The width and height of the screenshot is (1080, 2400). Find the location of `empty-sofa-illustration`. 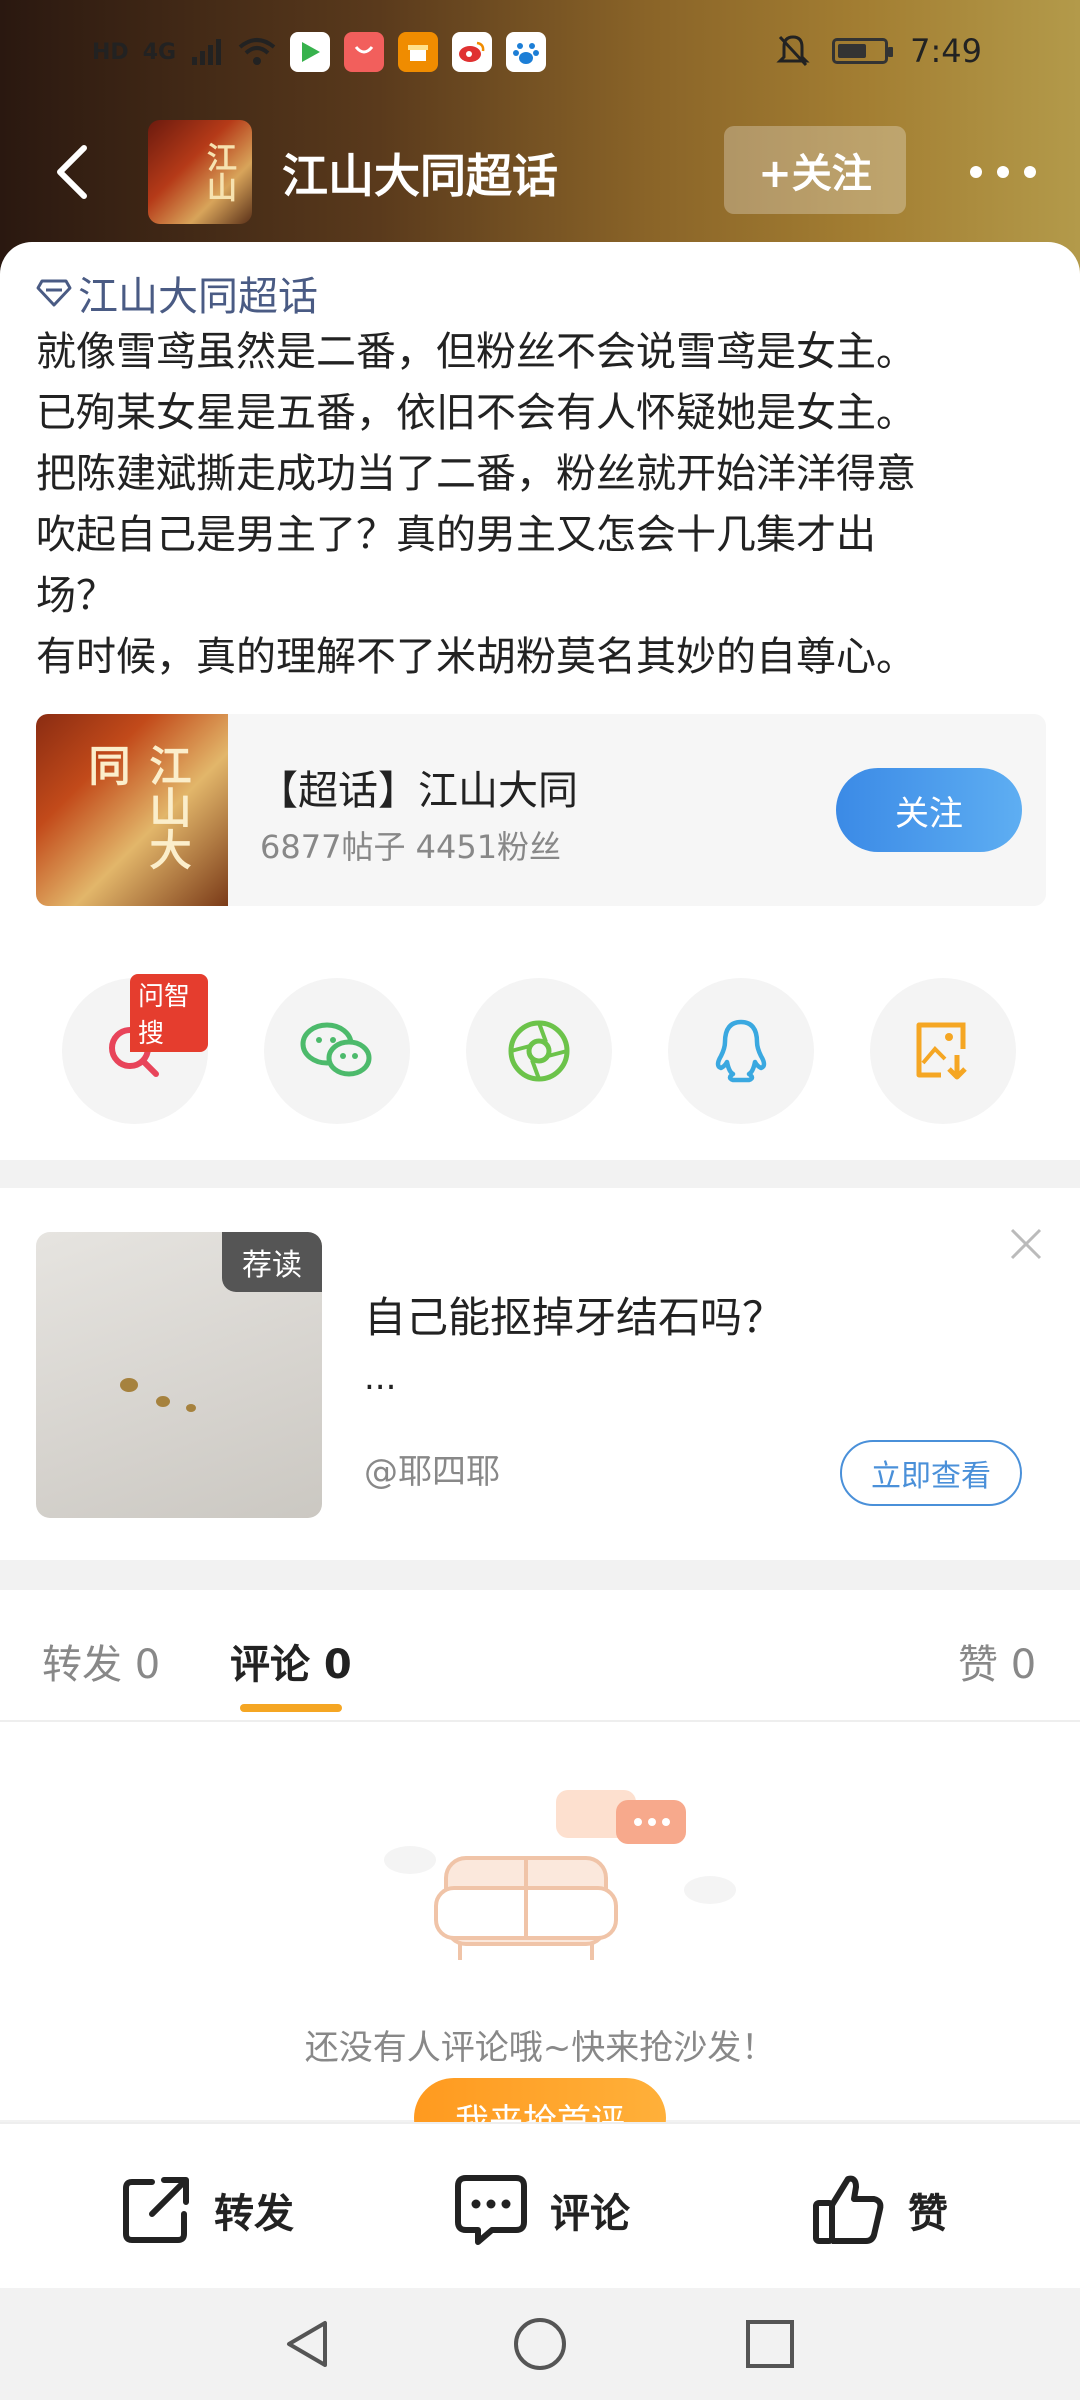

empty-sofa-illustration is located at coordinates (560, 1875).